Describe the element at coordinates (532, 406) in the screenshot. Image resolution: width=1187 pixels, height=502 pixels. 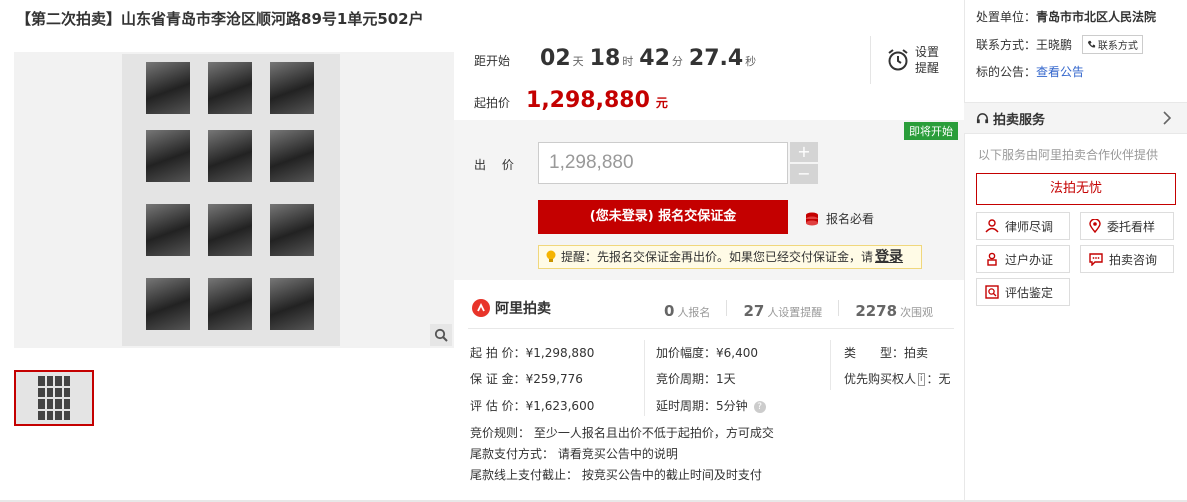
I see `detail-appraisal: 评 估 价：¥1,623,600` at that location.